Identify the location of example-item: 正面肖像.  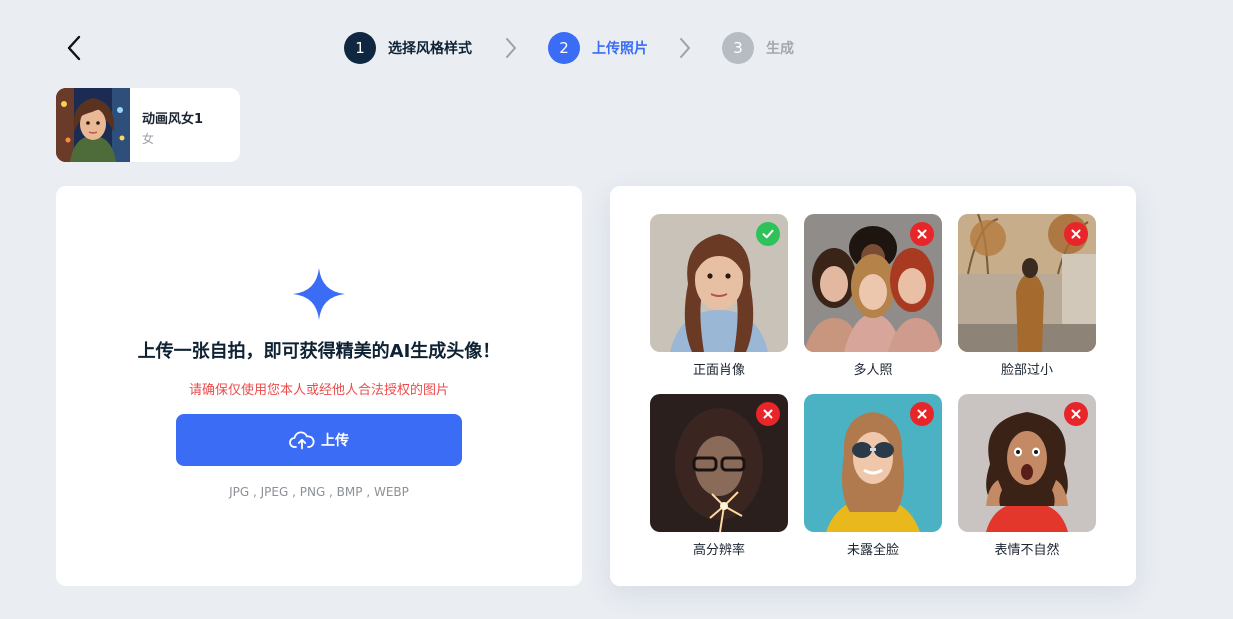
(719, 296).